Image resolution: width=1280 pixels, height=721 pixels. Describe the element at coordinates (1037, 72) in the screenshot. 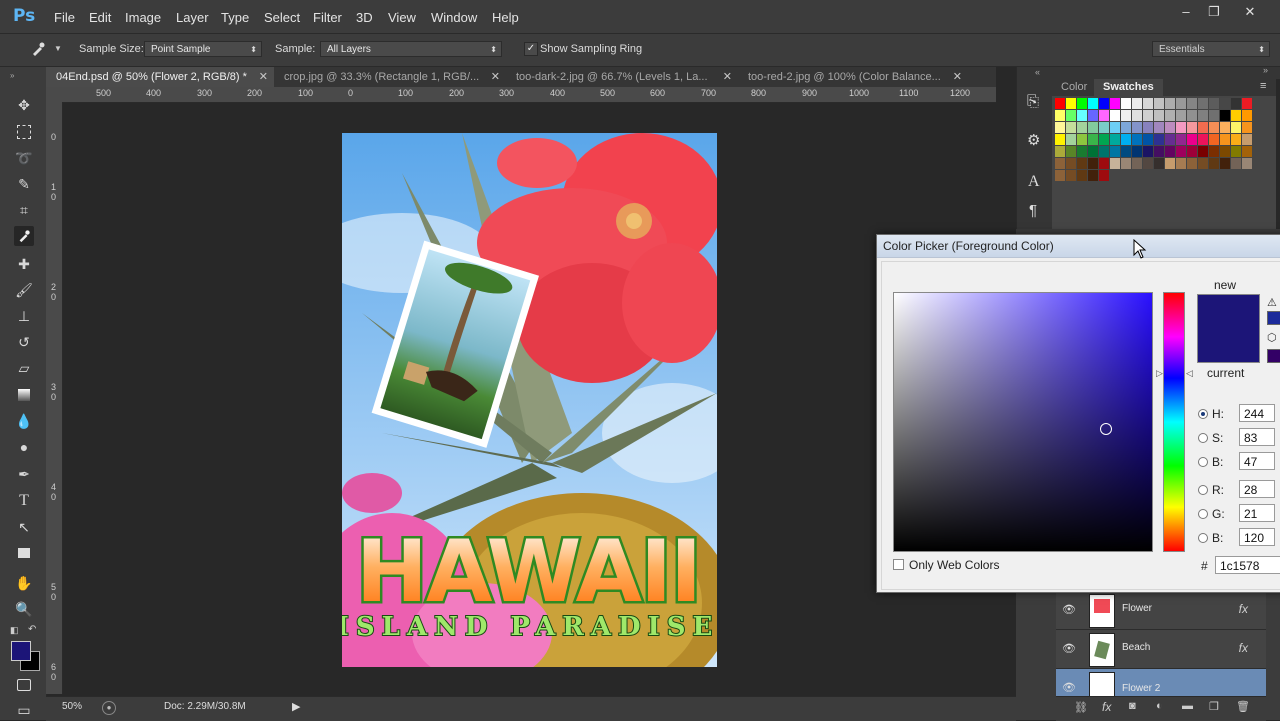

I see `collapse-arrows-icon: «` at that location.